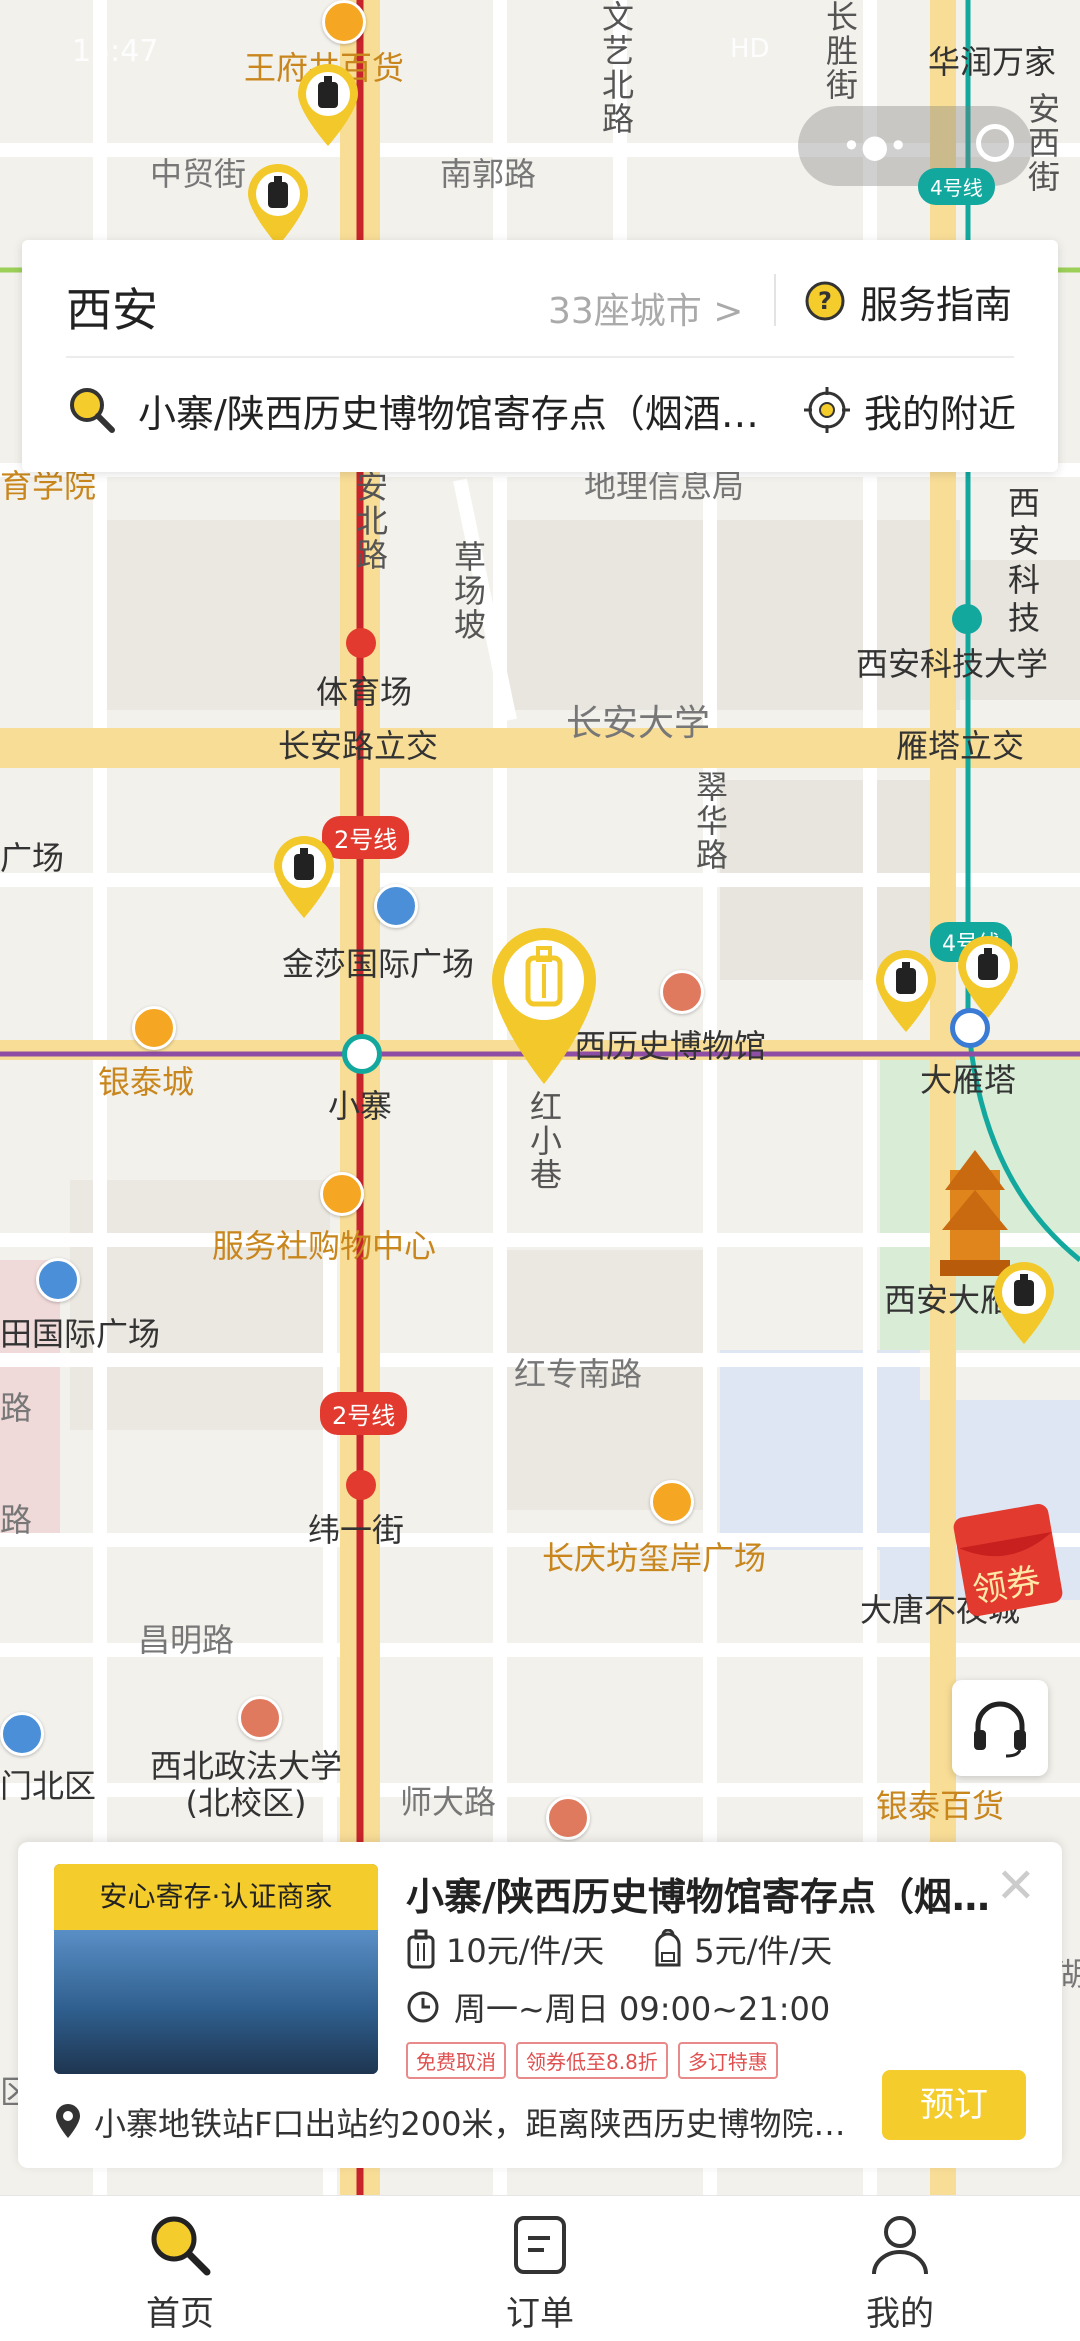 This screenshot has height=2341, width=1080. I want to click on bottom-tab-bar: 首页 订单 我的, so click(540, 2268).